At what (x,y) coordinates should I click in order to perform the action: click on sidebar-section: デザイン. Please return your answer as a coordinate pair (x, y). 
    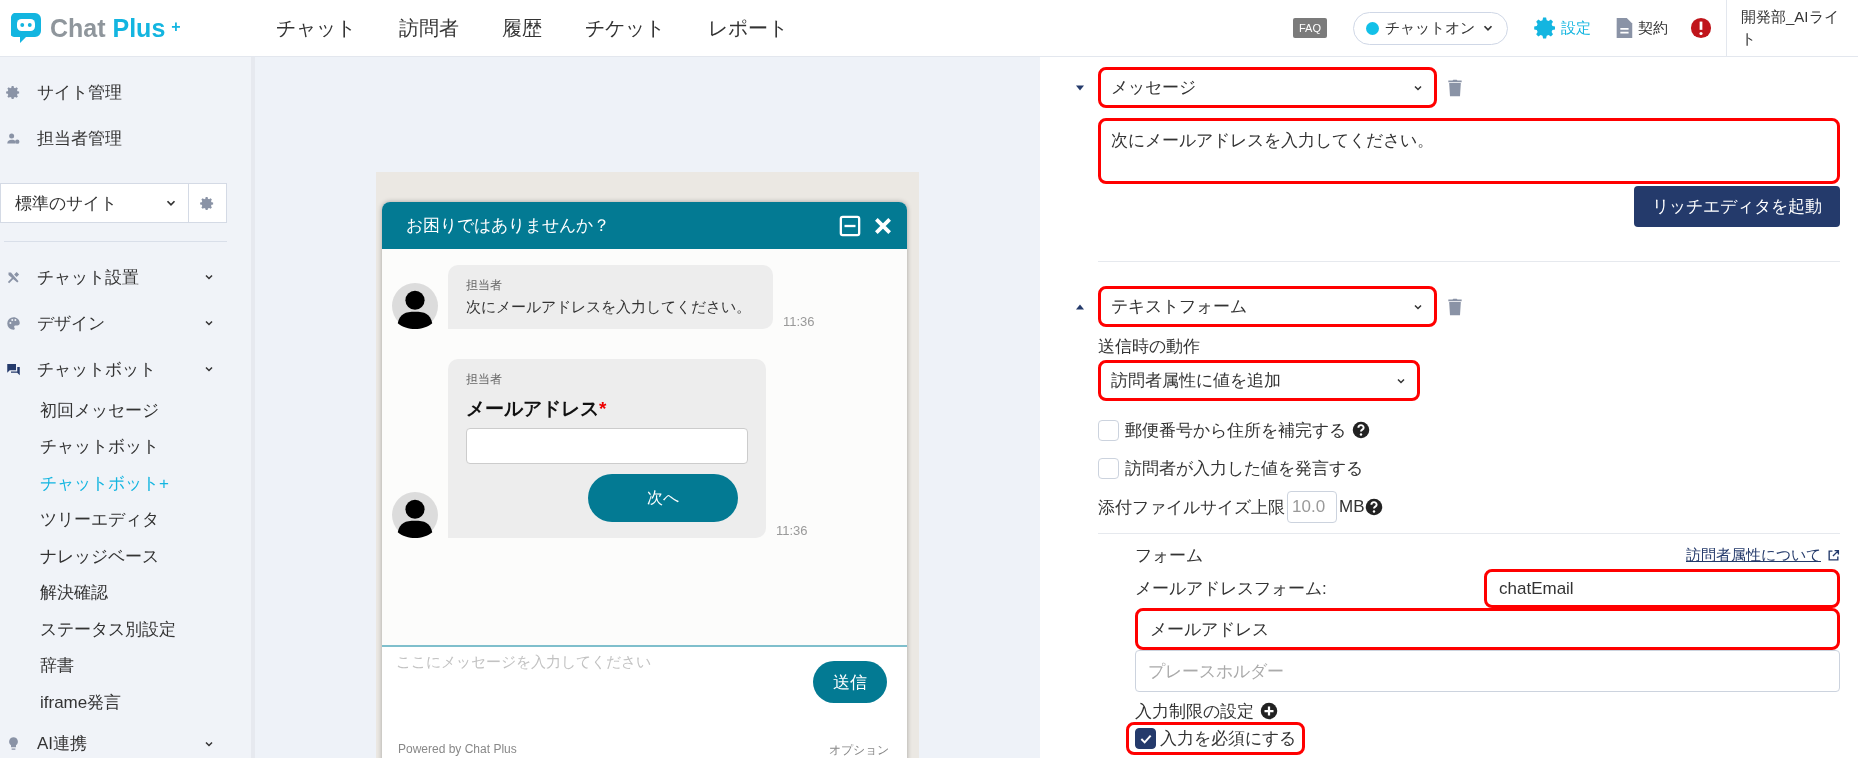
    Looking at the image, I should click on (125, 323).